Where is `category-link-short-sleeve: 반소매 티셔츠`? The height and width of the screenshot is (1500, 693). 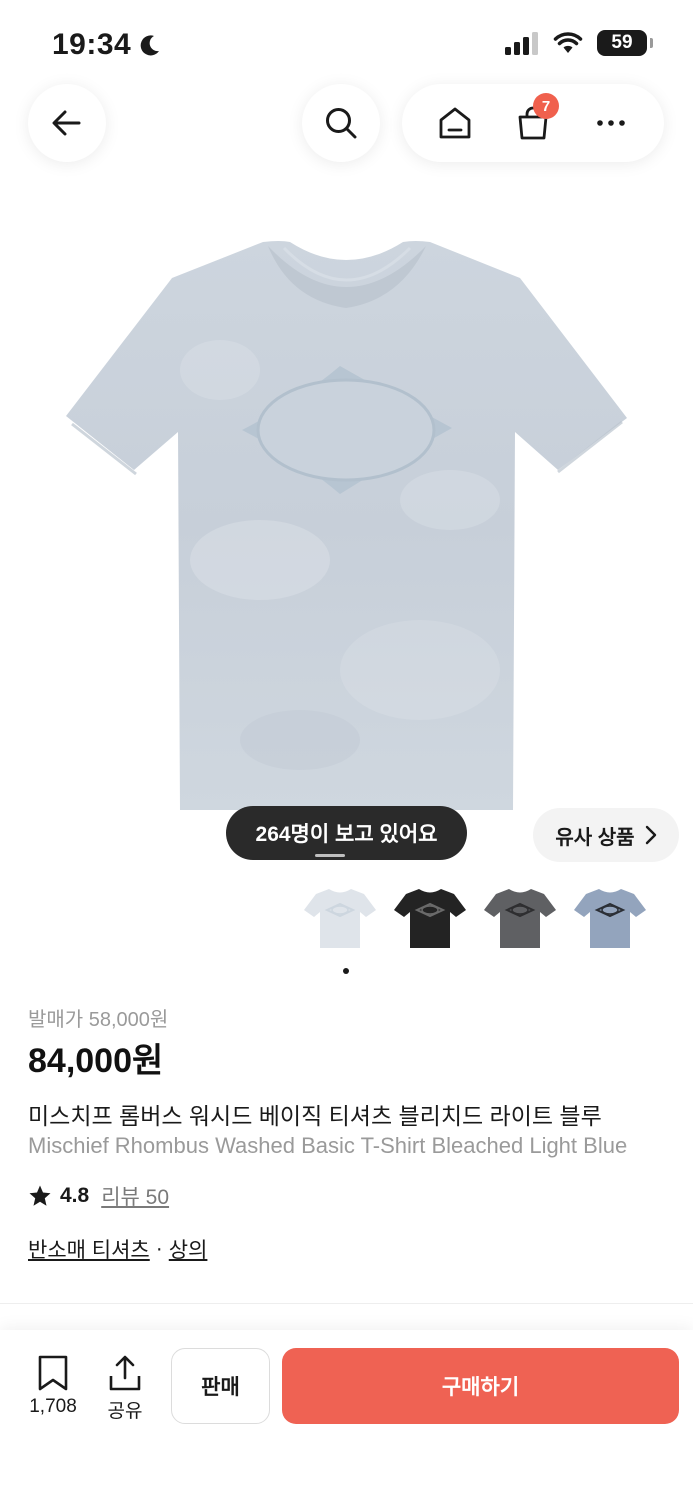
category-link-short-sleeve: 반소매 티셔츠 is located at coordinates (89, 1249).